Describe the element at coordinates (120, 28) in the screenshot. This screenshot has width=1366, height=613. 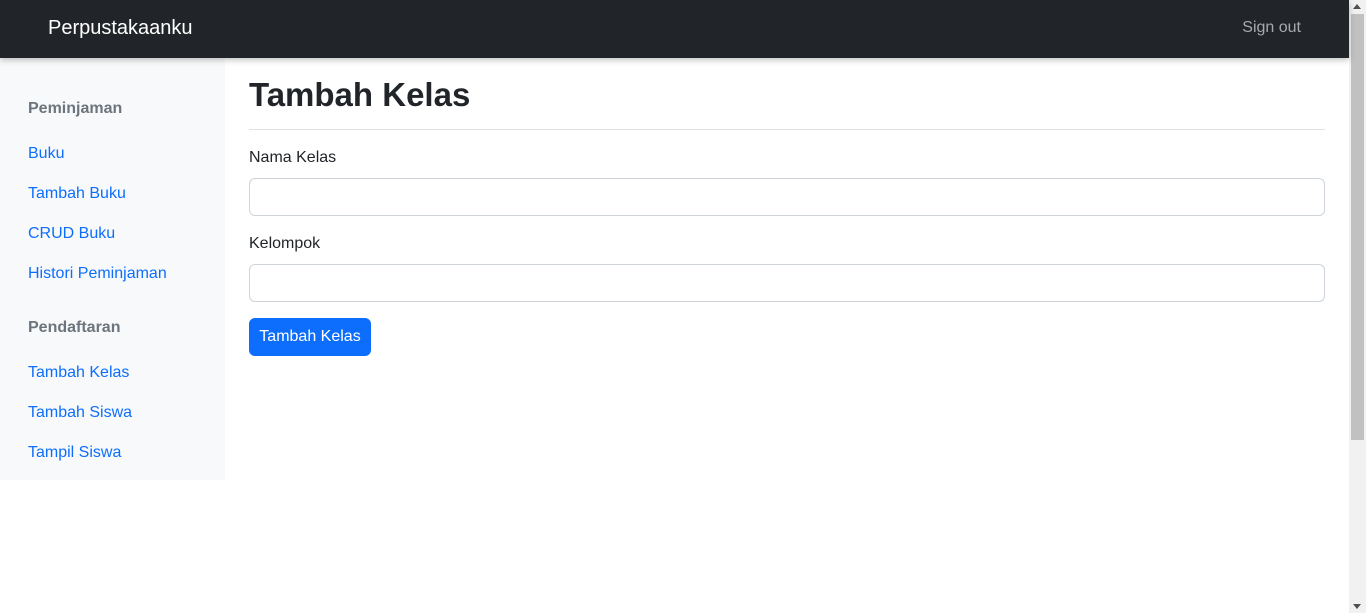
I see `brand-link: Perpustakaanku` at that location.